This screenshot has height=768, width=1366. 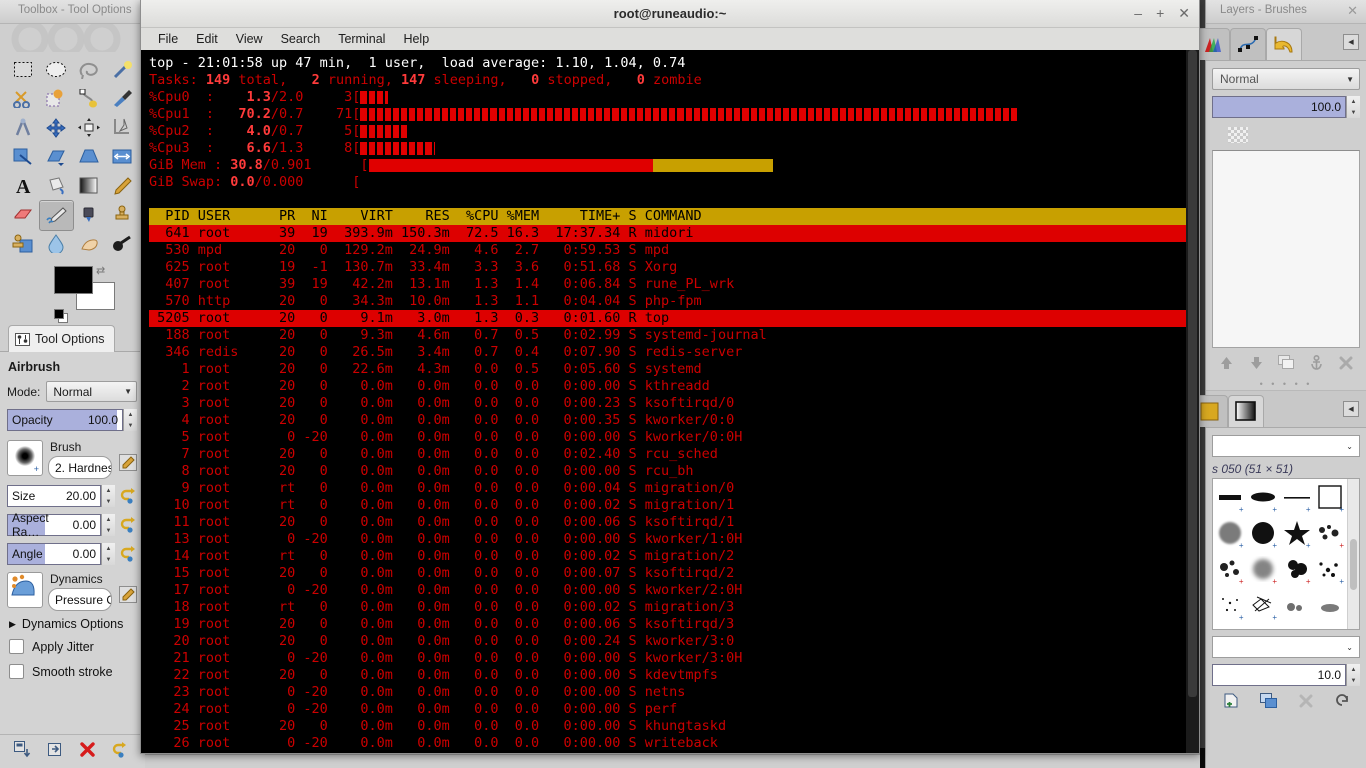 What do you see at coordinates (65, 420) in the screenshot?
I see `opacity-slider: Opacity 100.0` at bounding box center [65, 420].